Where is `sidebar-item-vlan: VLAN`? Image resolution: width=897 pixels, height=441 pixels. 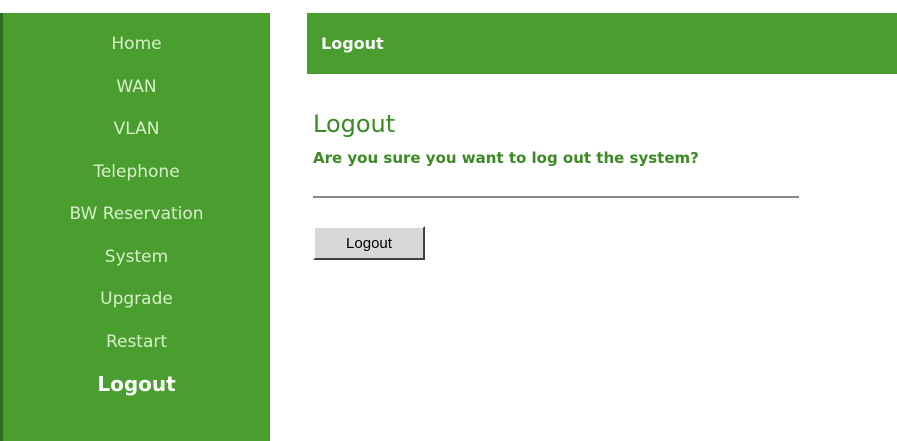 sidebar-item-vlan: VLAN is located at coordinates (136, 136).